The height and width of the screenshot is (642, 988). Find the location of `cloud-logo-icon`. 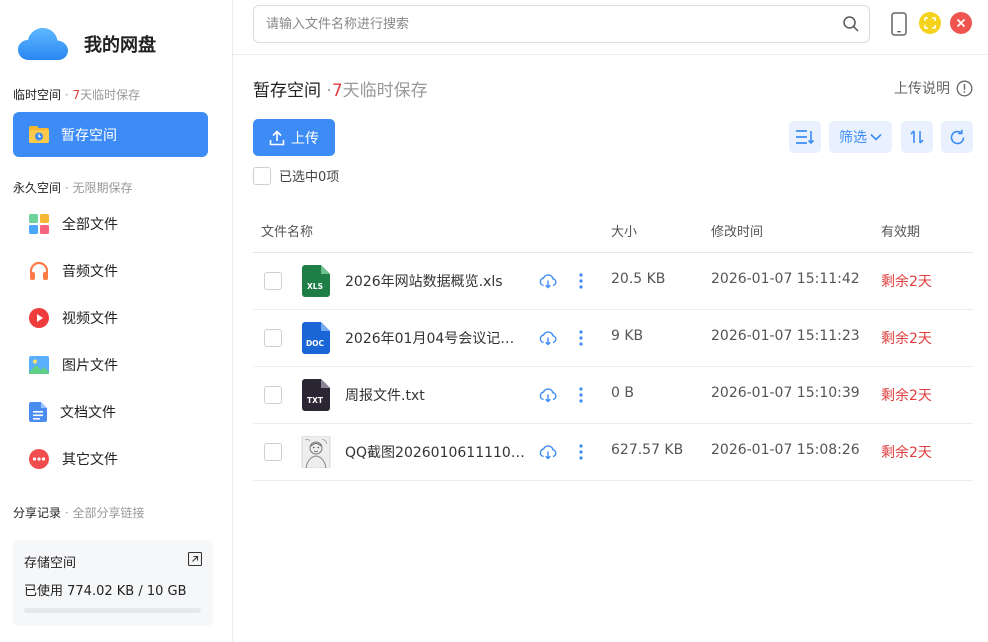

cloud-logo-icon is located at coordinates (43, 44).